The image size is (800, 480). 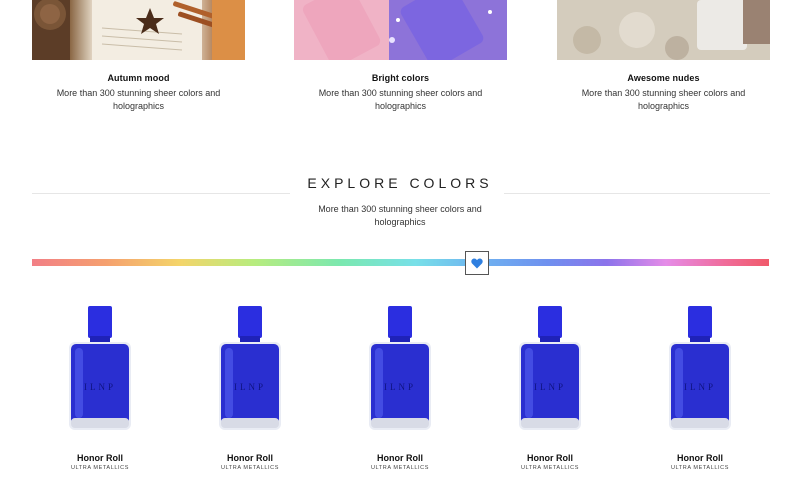 I want to click on collection-title: Awesome nudes, so click(x=663, y=78).